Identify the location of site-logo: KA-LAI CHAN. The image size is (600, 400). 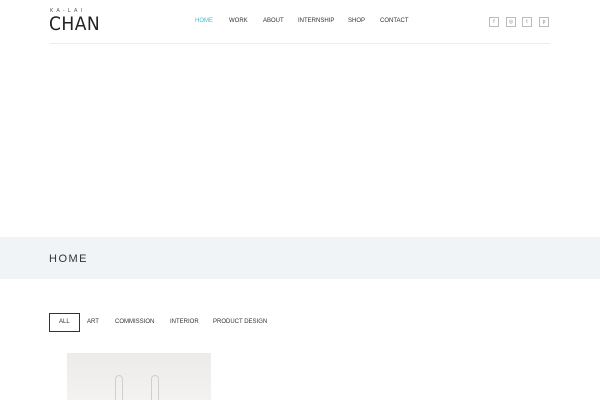
(75, 21).